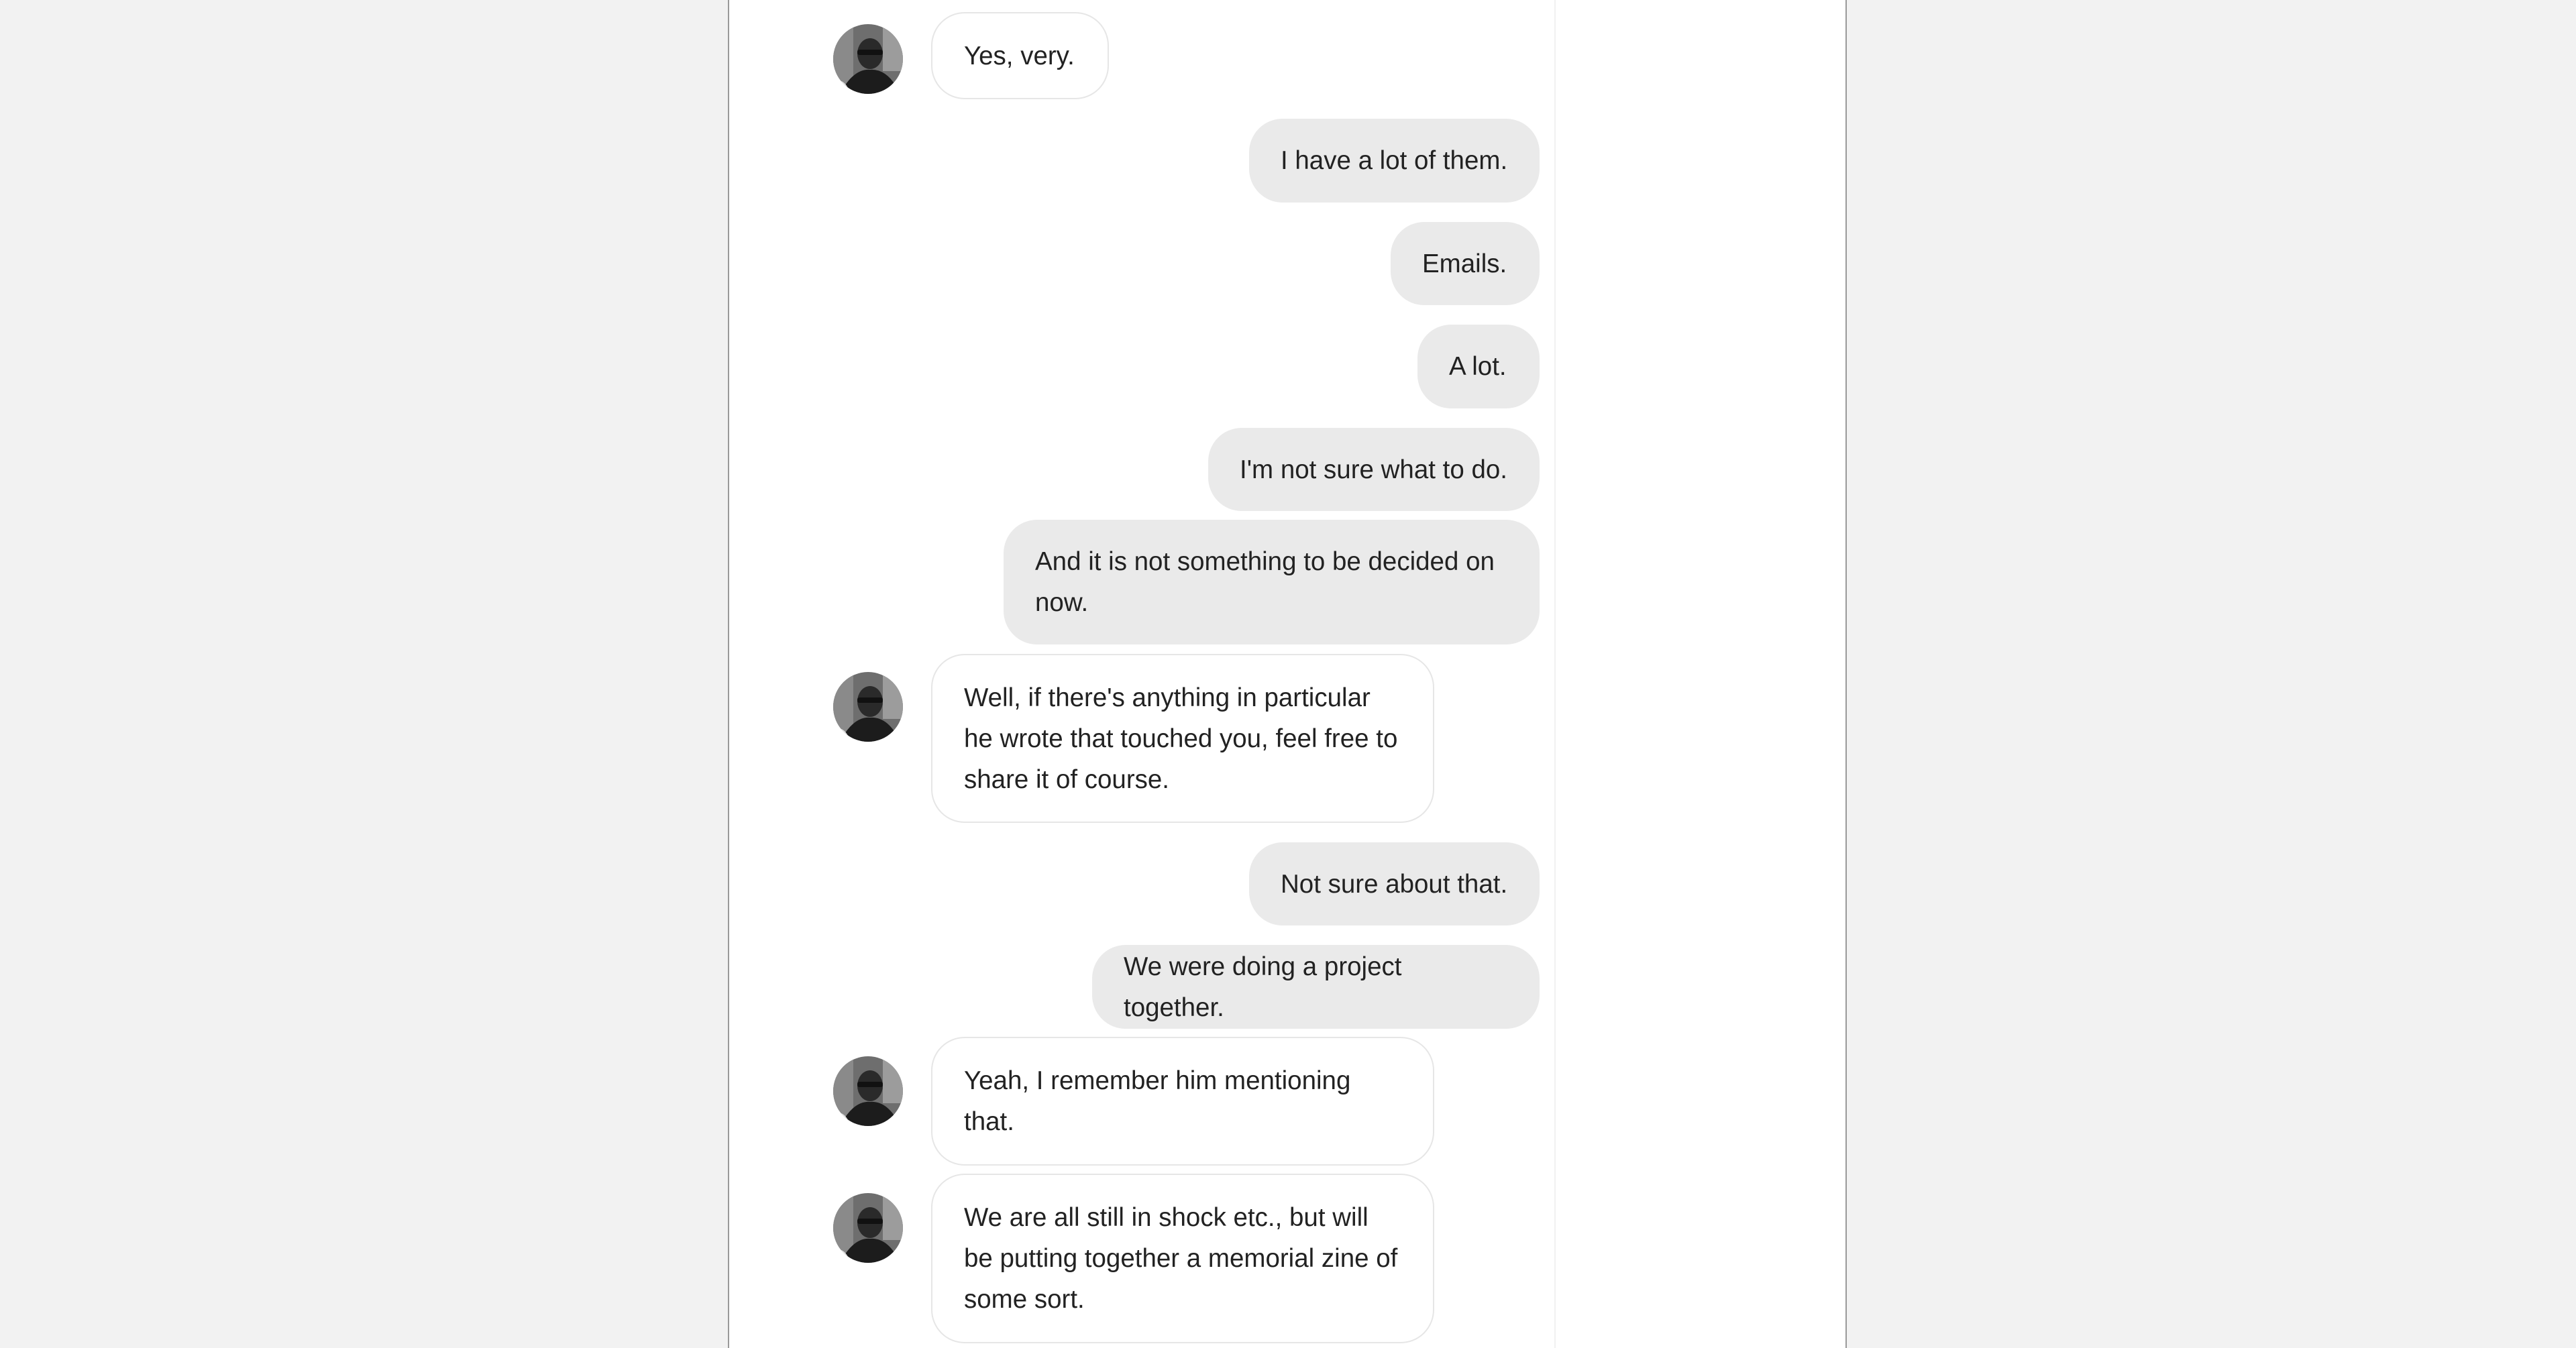 The width and height of the screenshot is (2576, 1348). I want to click on message-bubble-incoming: Yeah, I remember him mentioning that., so click(1182, 1101).